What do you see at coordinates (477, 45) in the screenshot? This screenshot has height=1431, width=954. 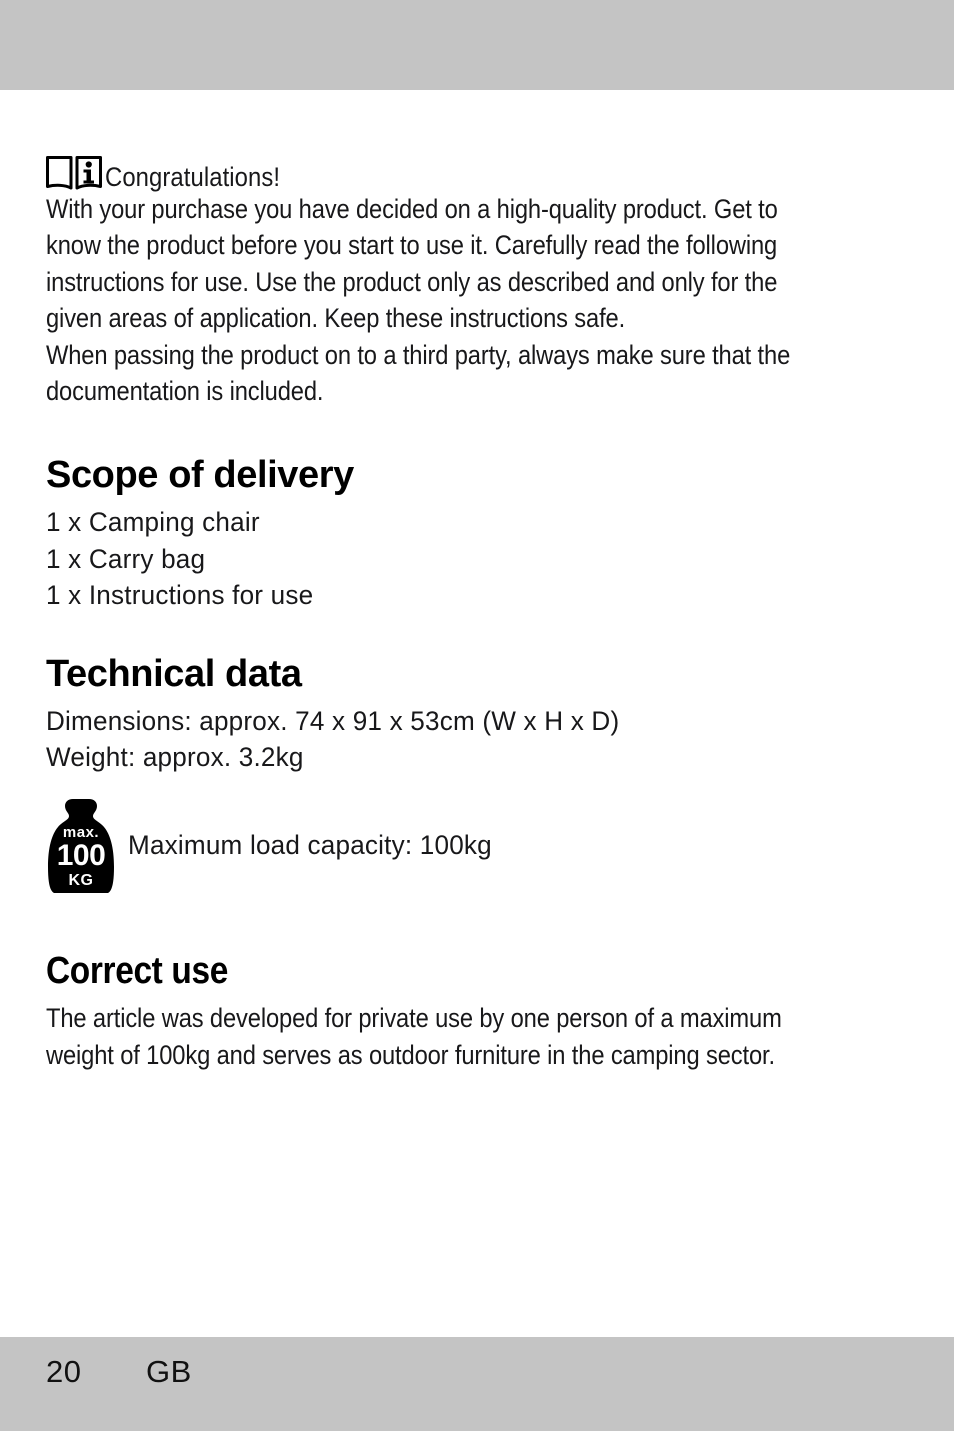 I see `header-band` at bounding box center [477, 45].